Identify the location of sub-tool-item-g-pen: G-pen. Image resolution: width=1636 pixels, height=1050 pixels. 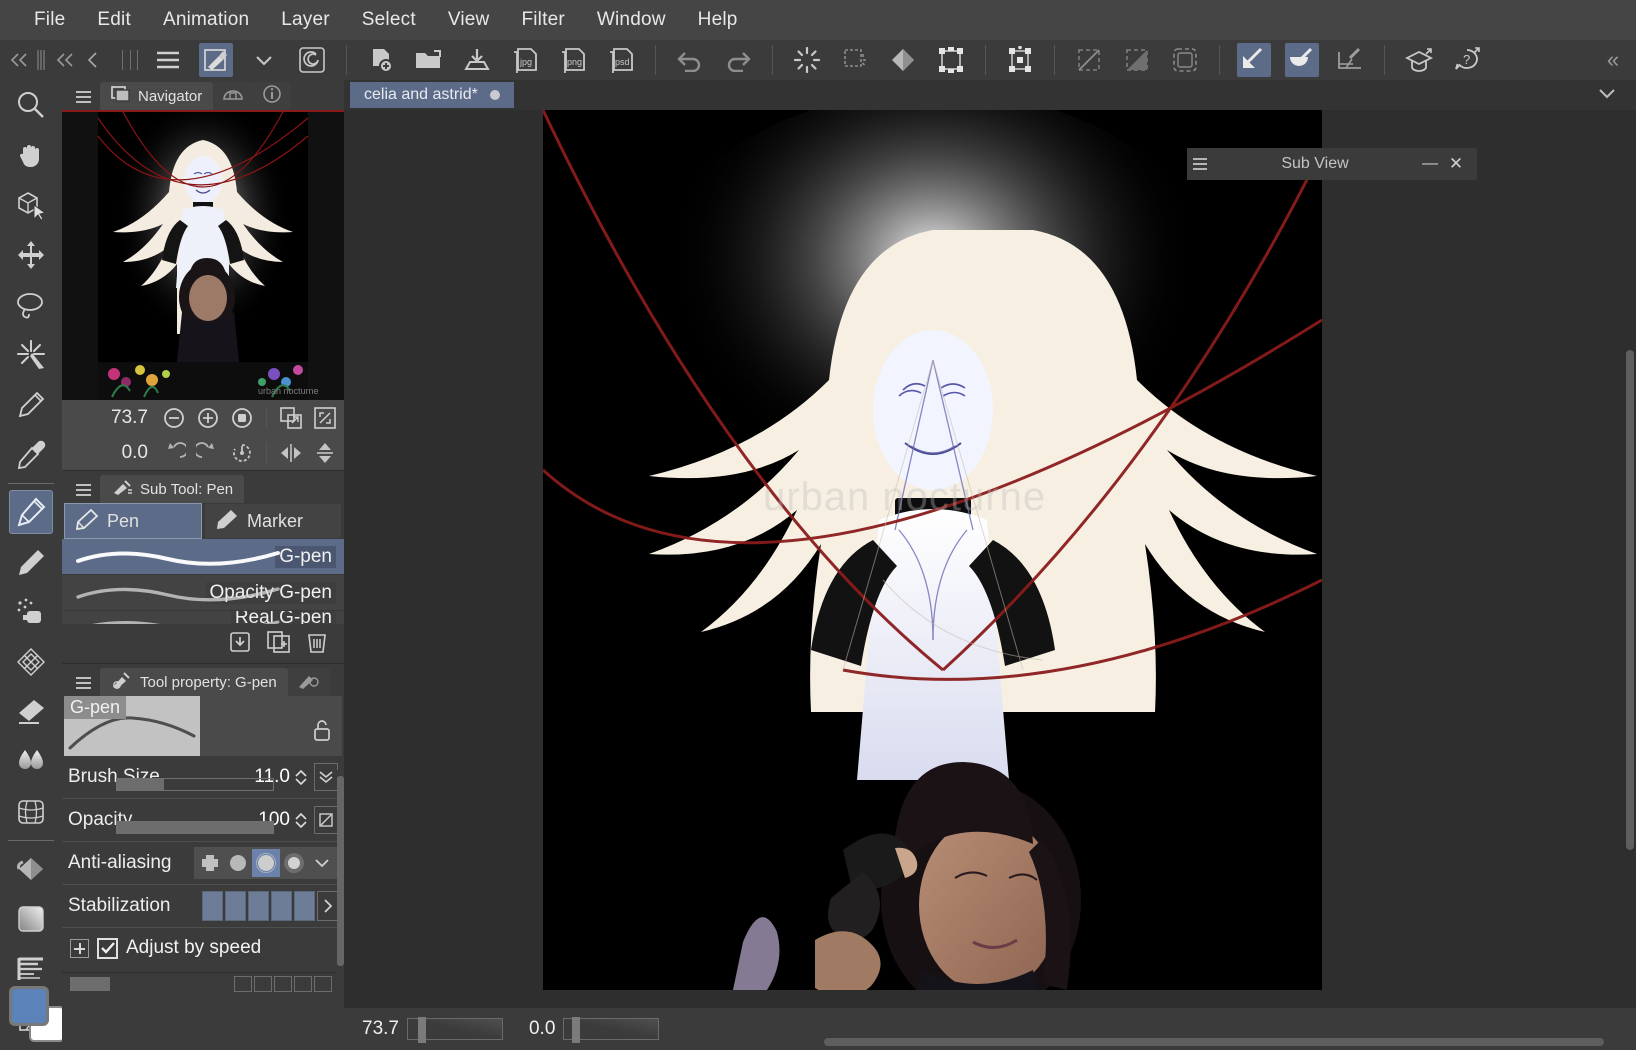
(203, 557).